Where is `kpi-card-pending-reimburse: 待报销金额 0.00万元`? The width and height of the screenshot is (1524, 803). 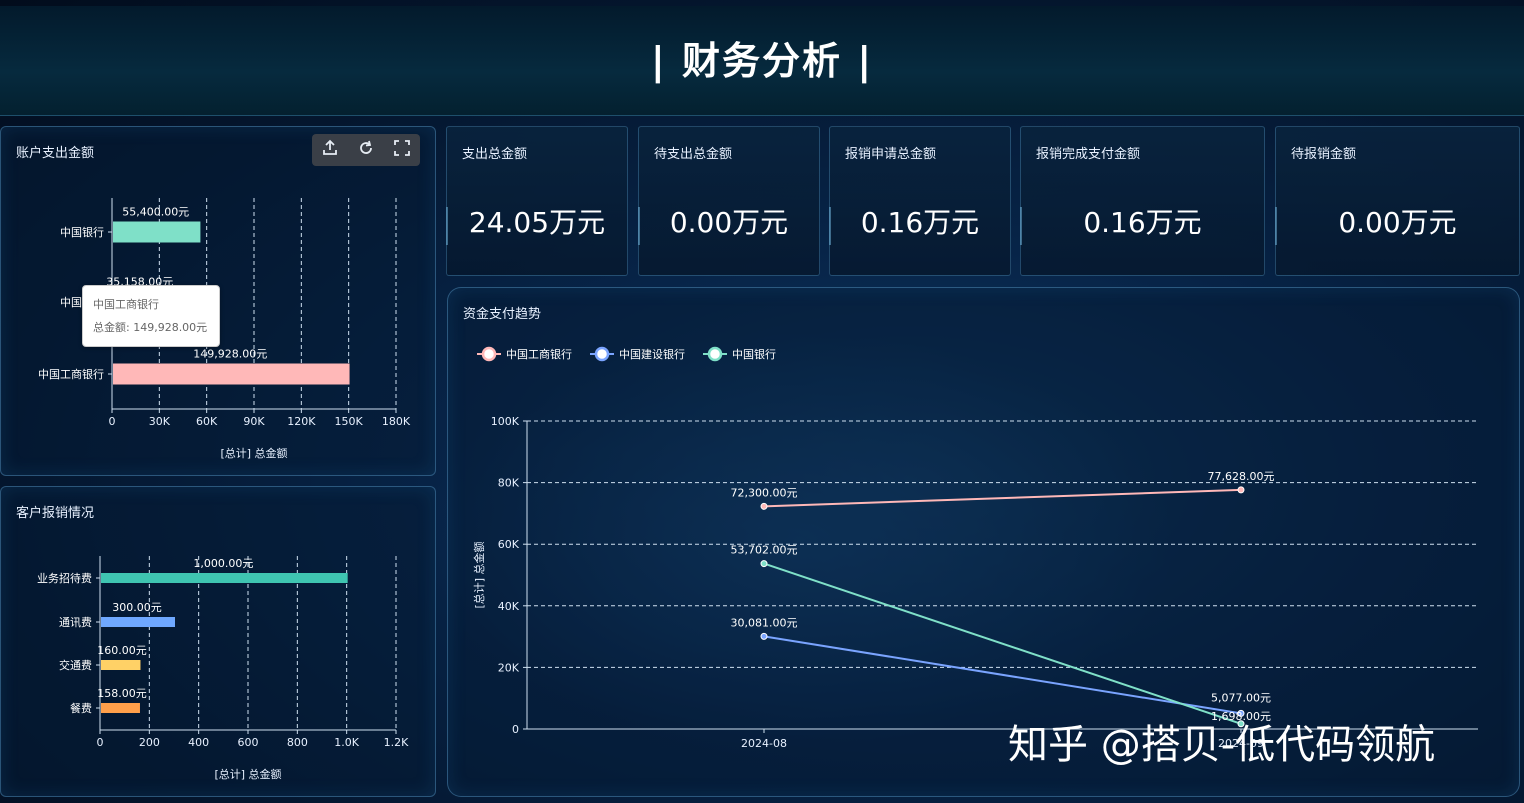 kpi-card-pending-reimburse: 待报销金额 0.00万元 is located at coordinates (1397, 201).